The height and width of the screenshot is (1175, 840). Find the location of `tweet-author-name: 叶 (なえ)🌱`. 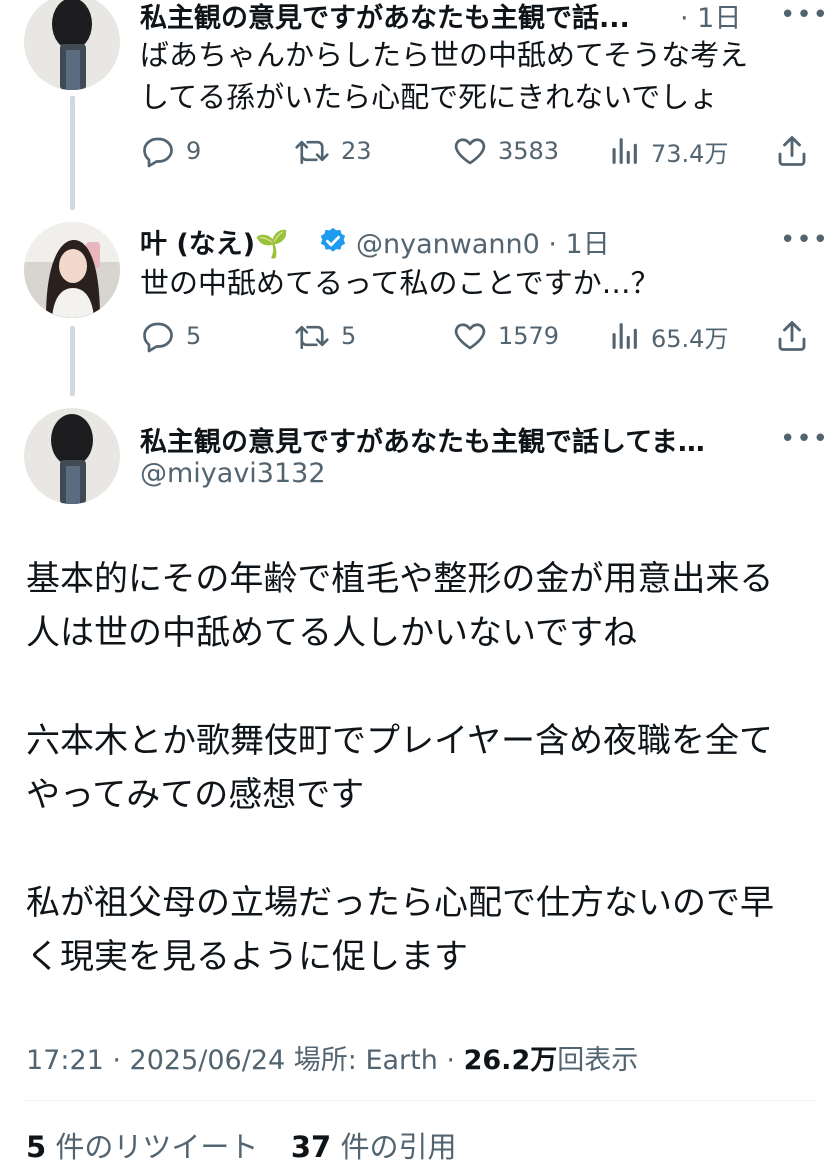

tweet-author-name: 叶 (なえ)🌱 is located at coordinates (214, 241).